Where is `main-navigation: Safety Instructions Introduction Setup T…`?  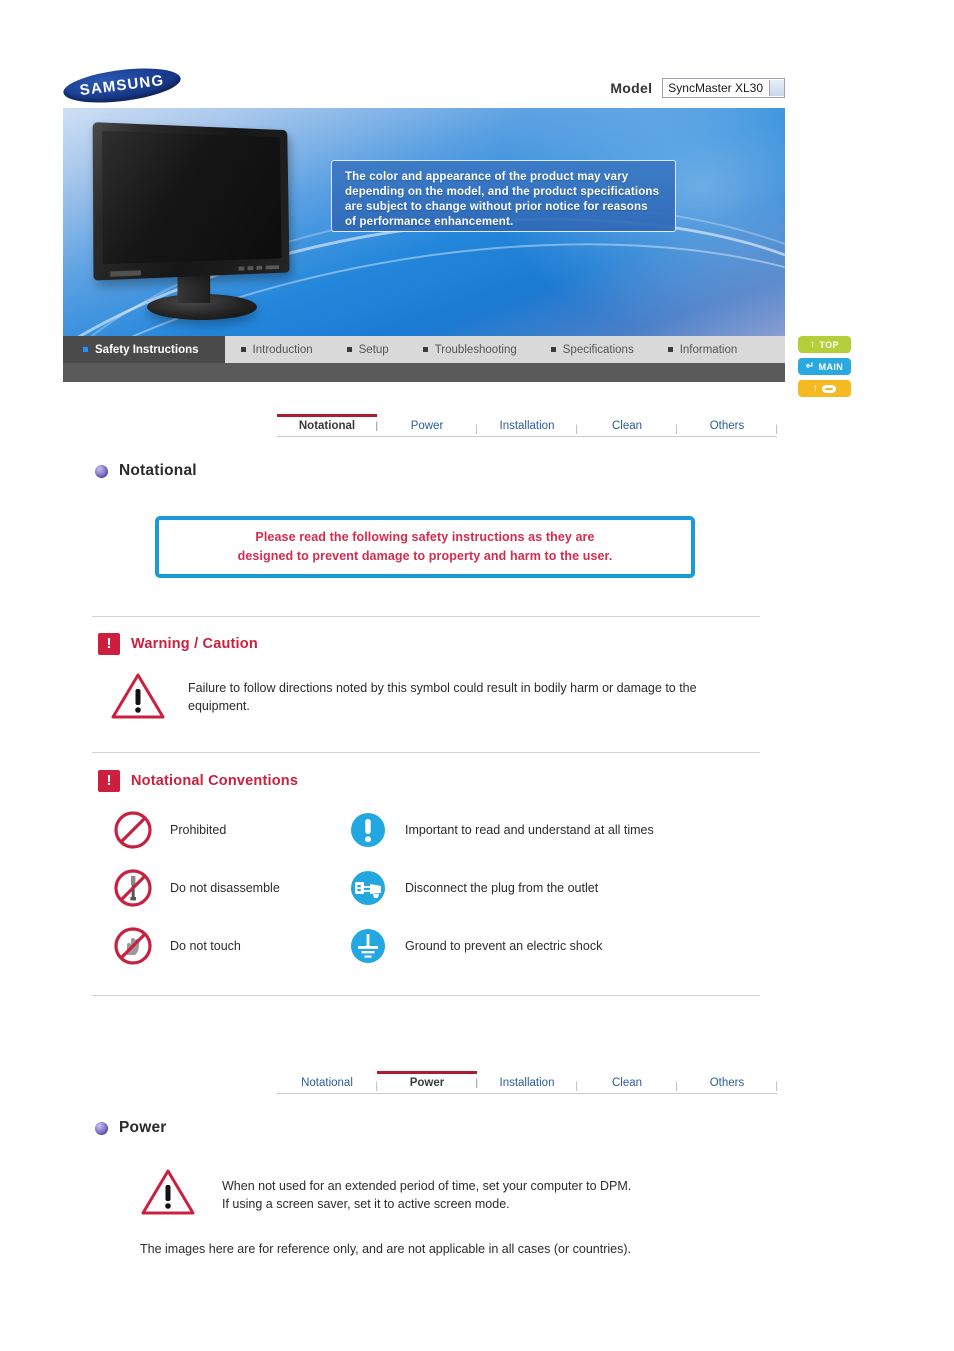 main-navigation: Safety Instructions Introduction Setup T… is located at coordinates (424, 359).